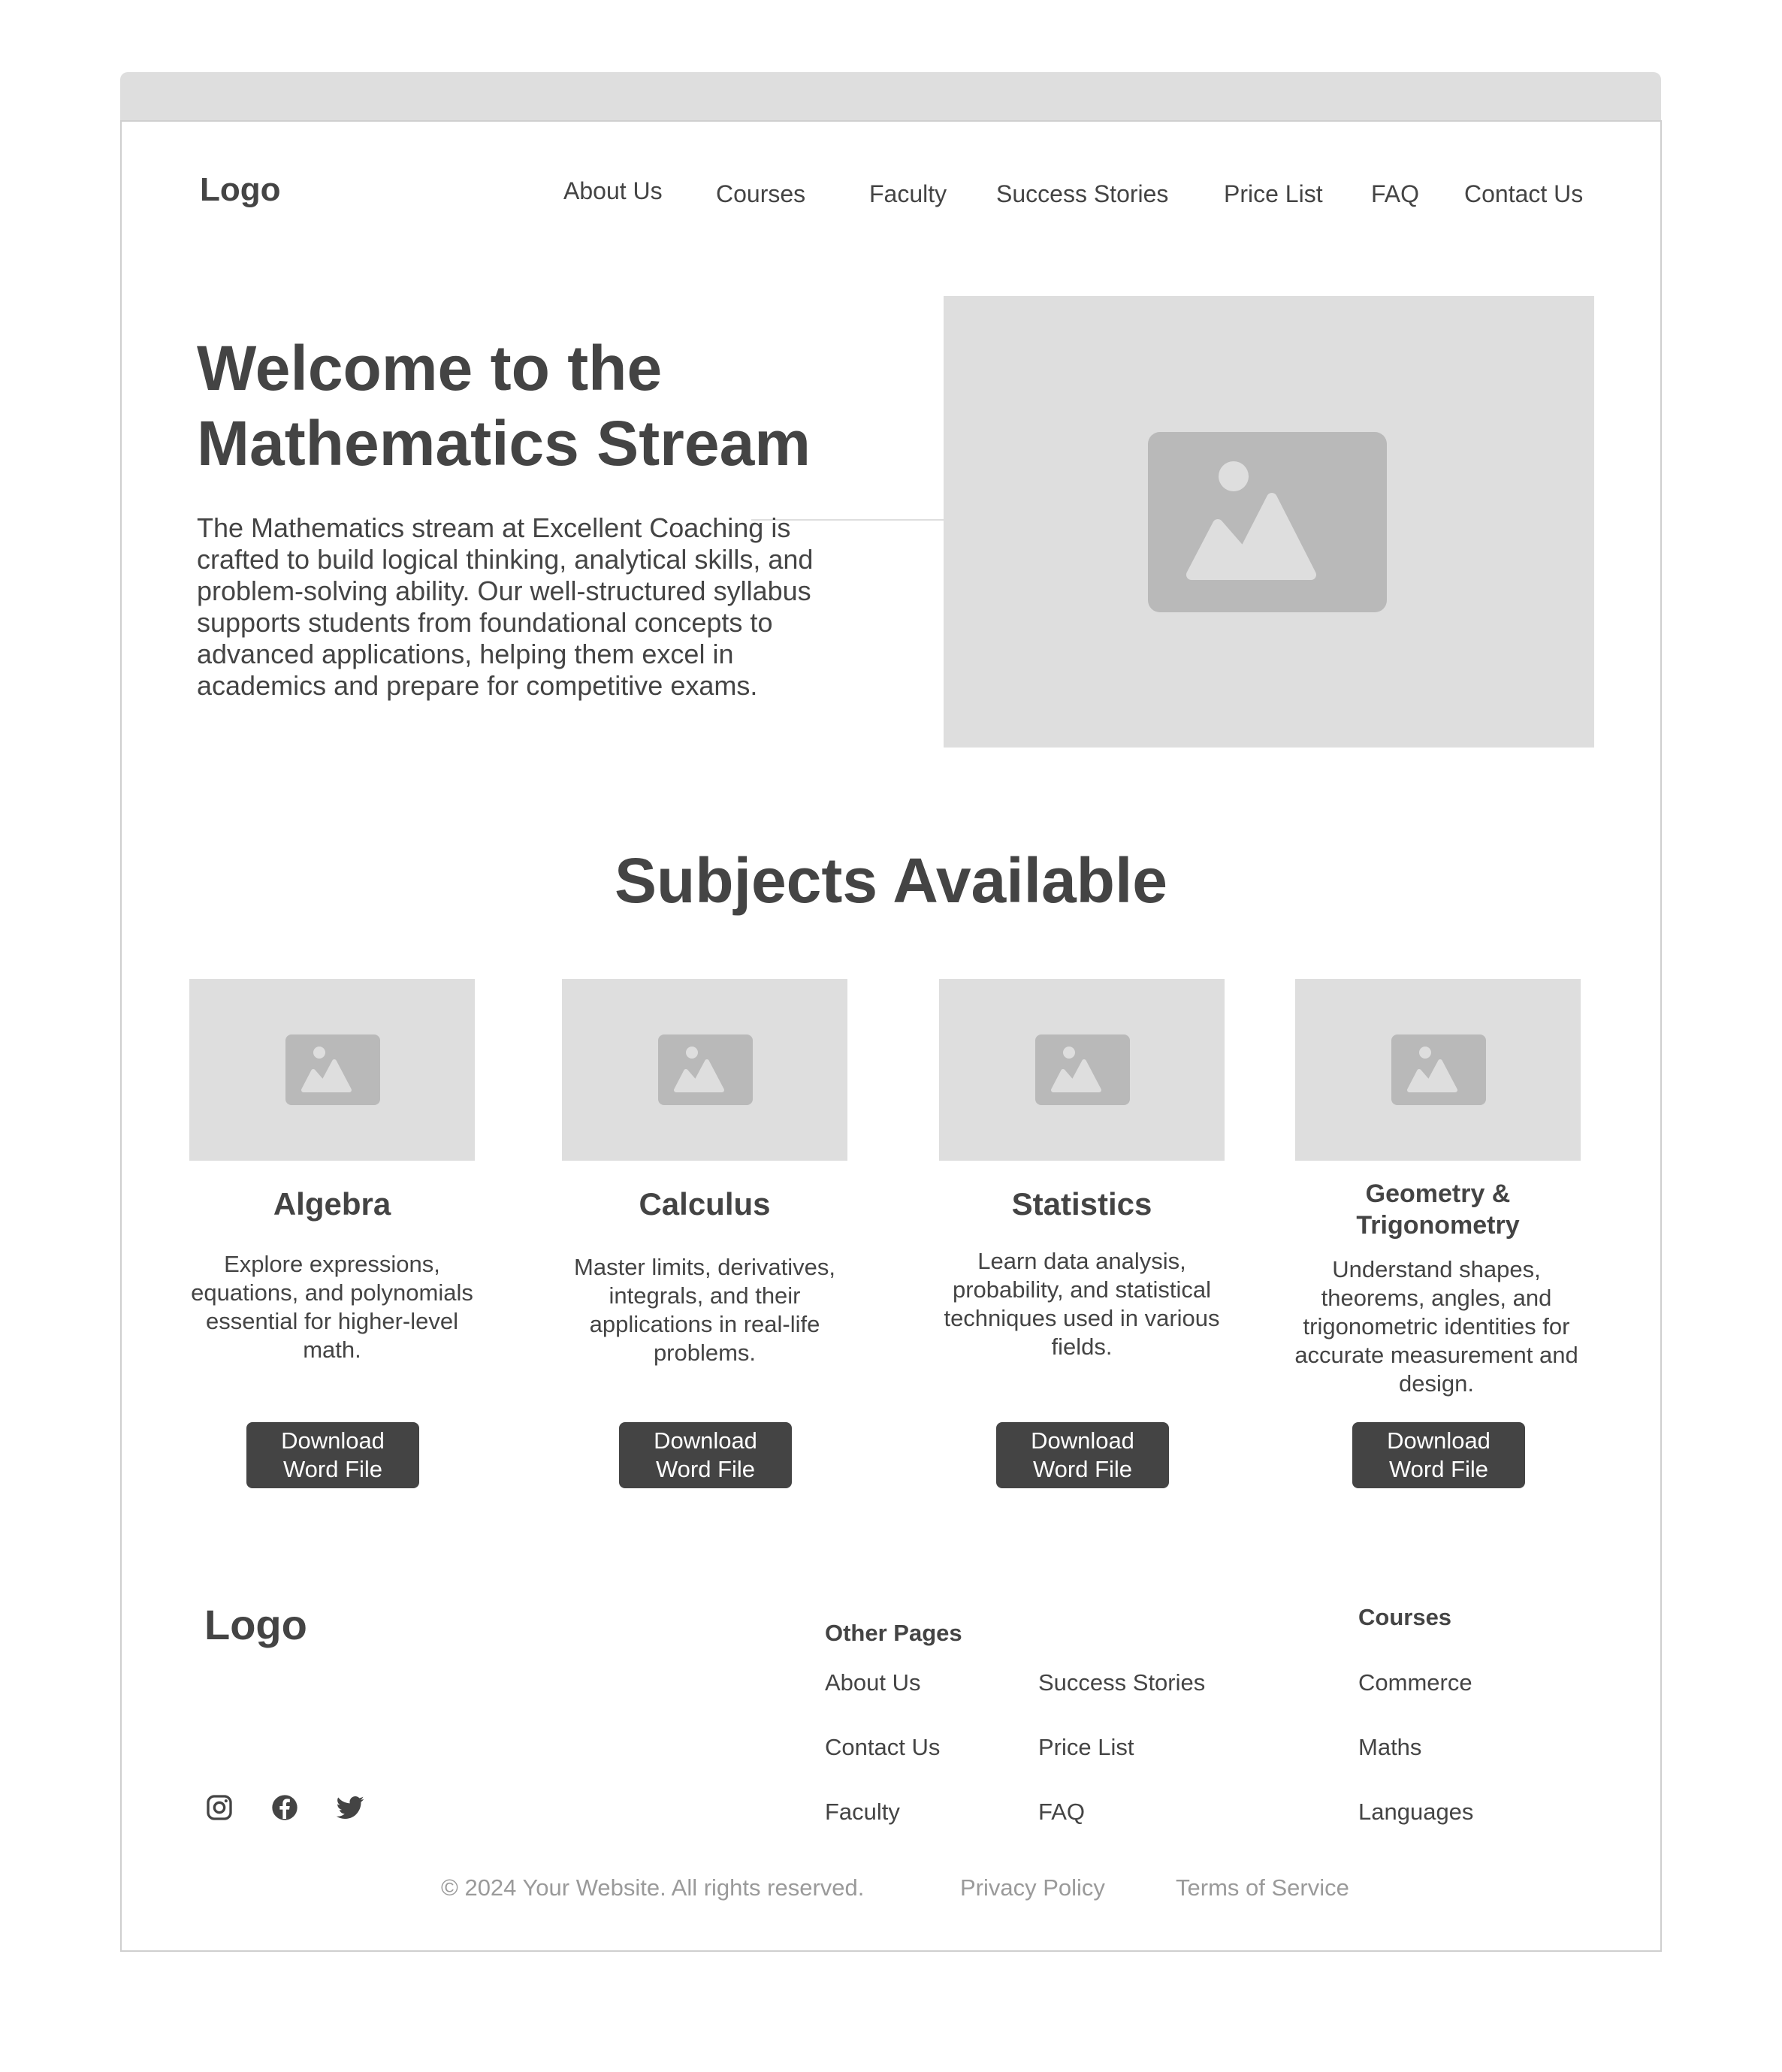 The image size is (1782, 2072). What do you see at coordinates (1121, 1683) in the screenshot?
I see `footer-link-success-stories: Success Stories` at bounding box center [1121, 1683].